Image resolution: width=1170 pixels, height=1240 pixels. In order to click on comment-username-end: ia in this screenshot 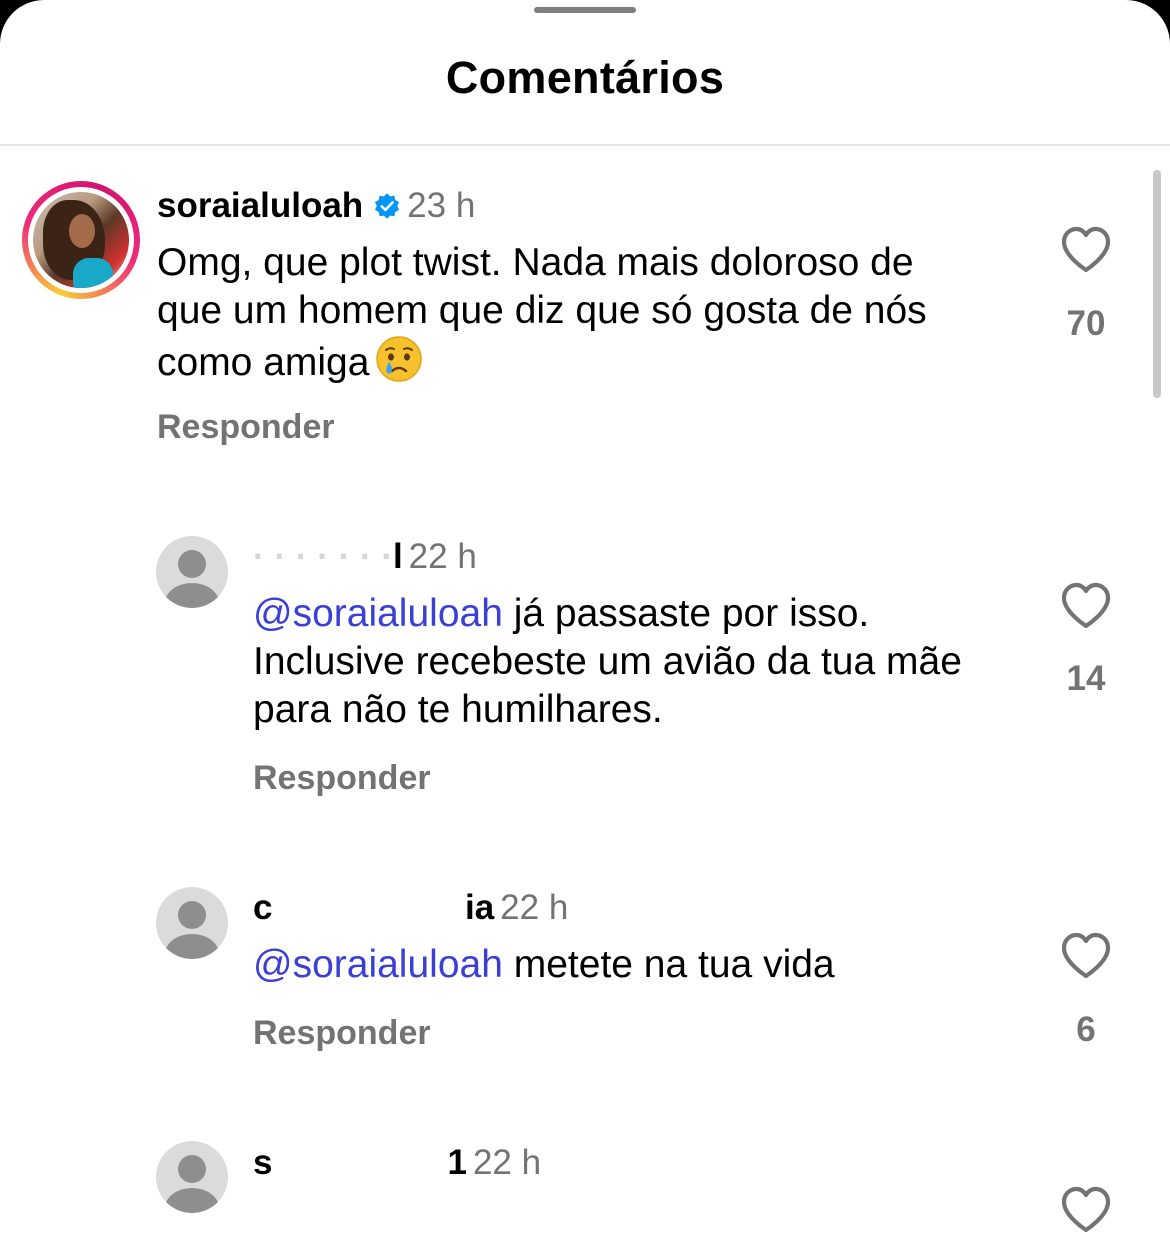, I will do `click(479, 907)`.